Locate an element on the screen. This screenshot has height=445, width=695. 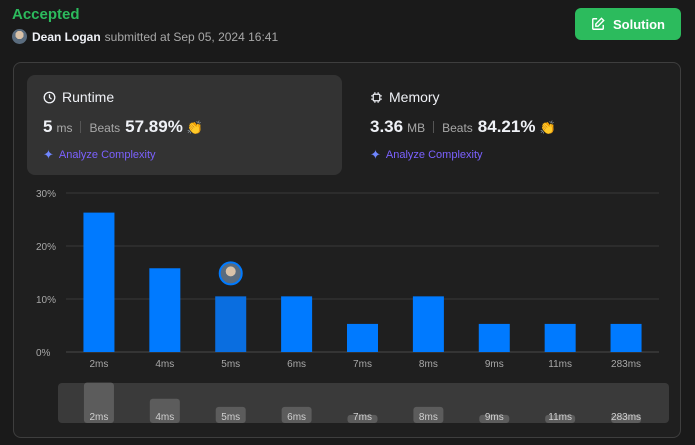
navigator-label: 6ms is located at coordinates (296, 417).